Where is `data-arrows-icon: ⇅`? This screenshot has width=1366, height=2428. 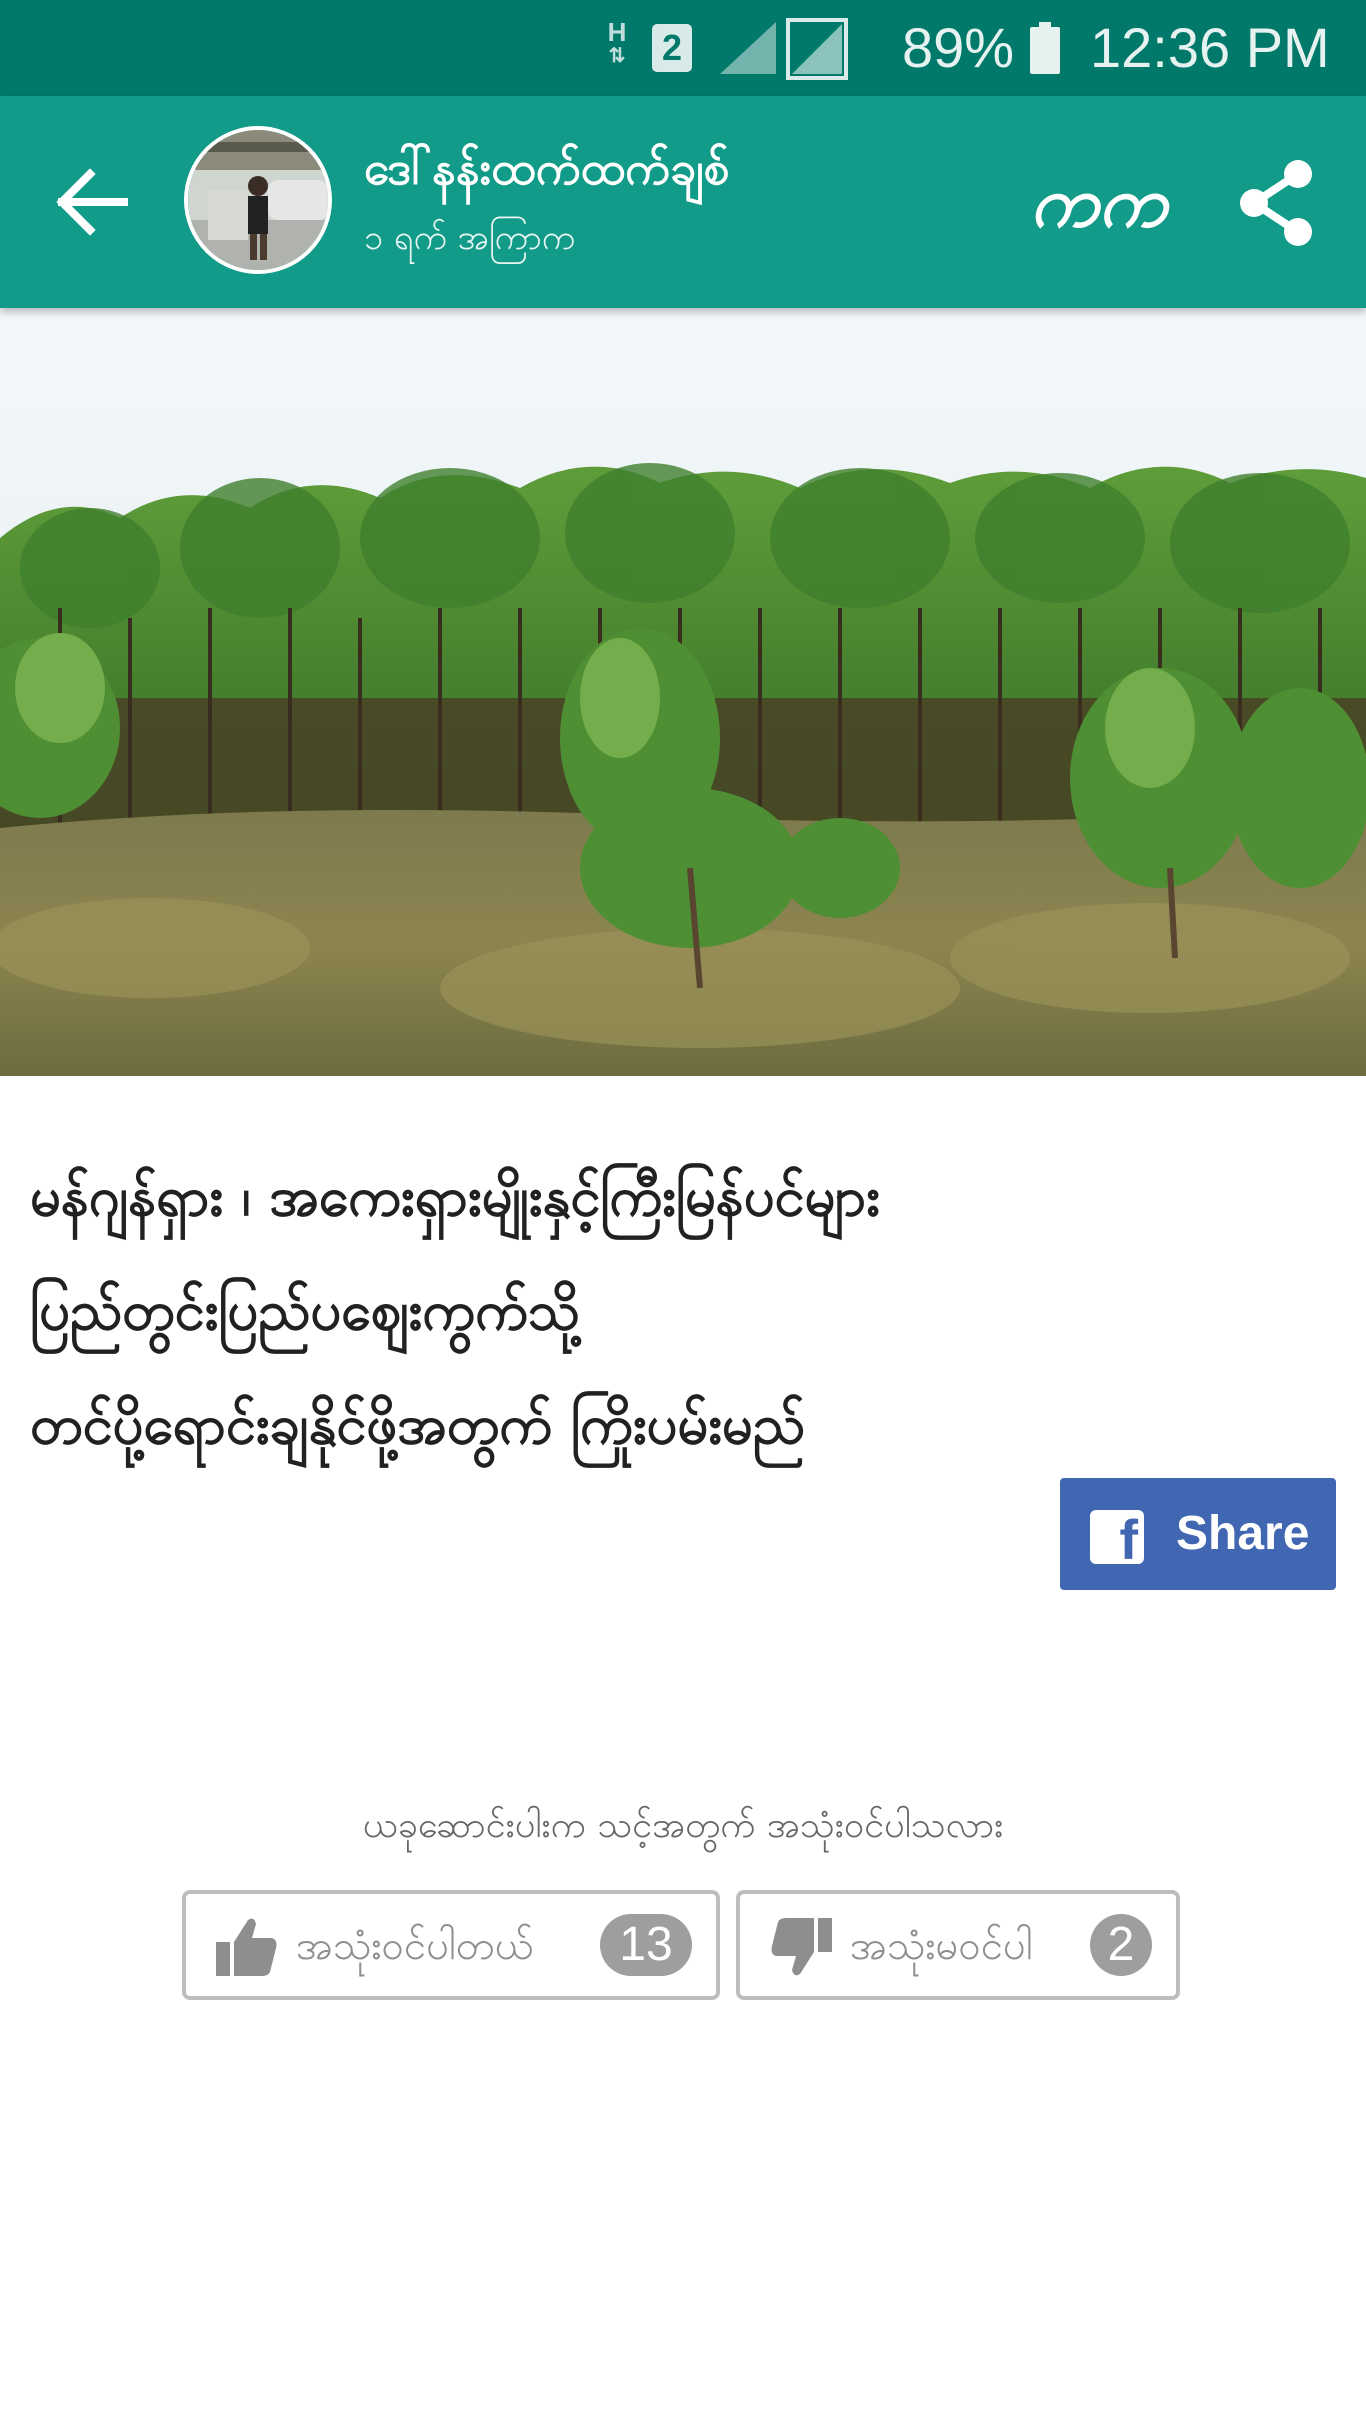 data-arrows-icon: ⇅ is located at coordinates (617, 56).